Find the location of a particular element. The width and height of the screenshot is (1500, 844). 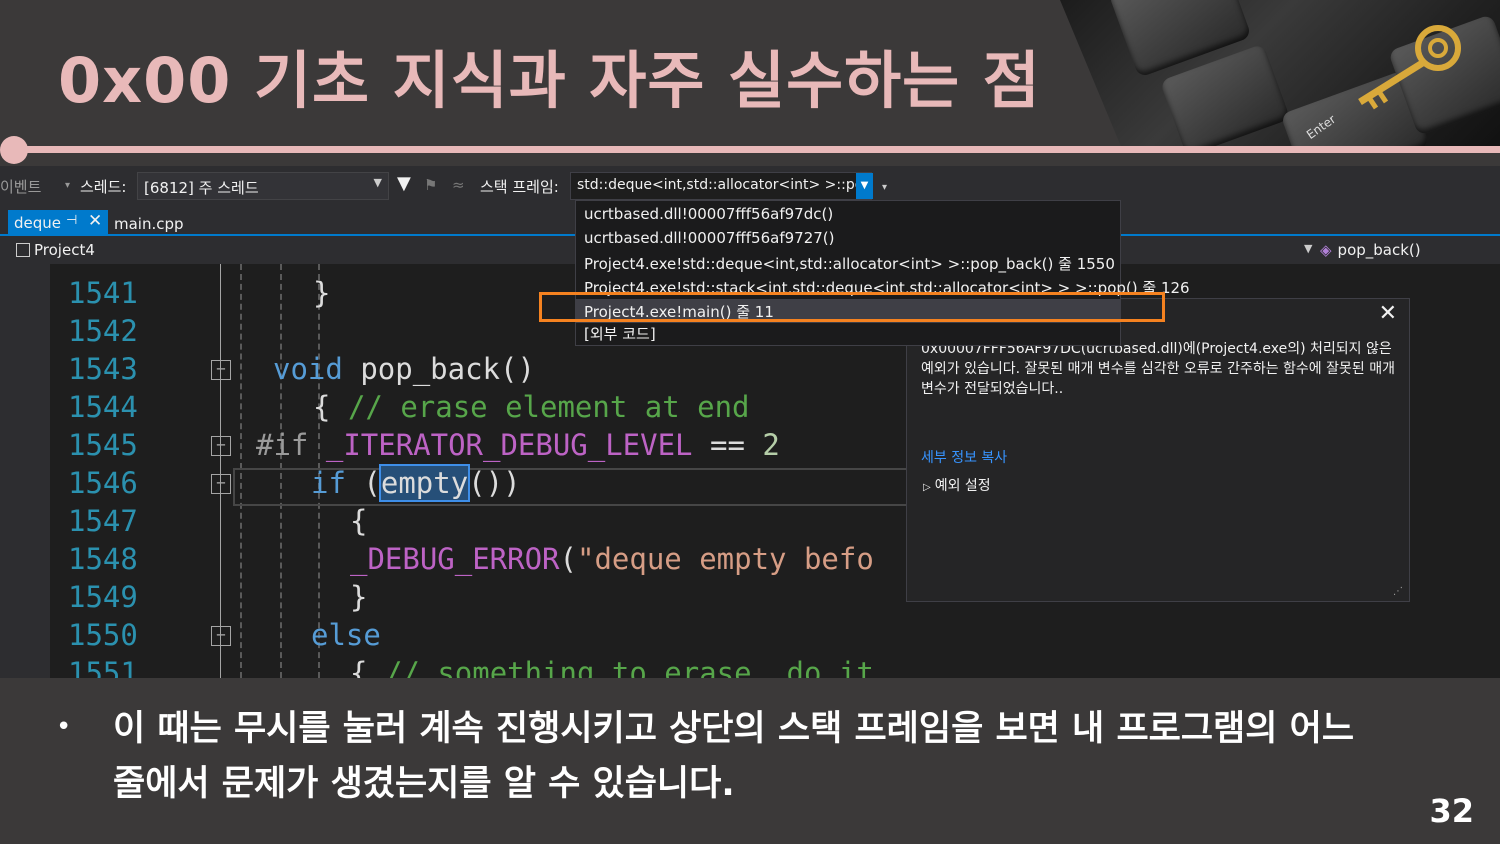

list-item: ucrtbased.dll!00007fff56af9727() is located at coordinates (709, 238).